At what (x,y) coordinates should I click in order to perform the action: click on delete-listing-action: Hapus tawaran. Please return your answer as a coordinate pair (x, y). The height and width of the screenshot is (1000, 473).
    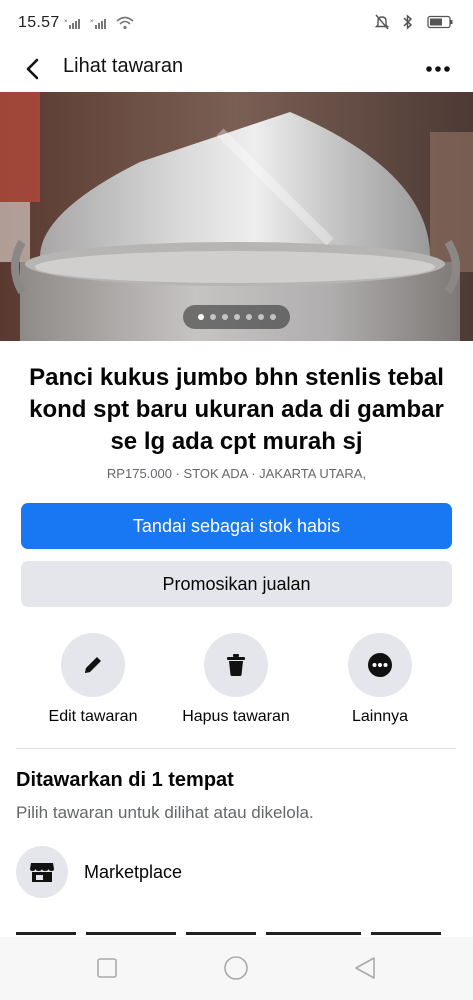
    Looking at the image, I should click on (236, 679).